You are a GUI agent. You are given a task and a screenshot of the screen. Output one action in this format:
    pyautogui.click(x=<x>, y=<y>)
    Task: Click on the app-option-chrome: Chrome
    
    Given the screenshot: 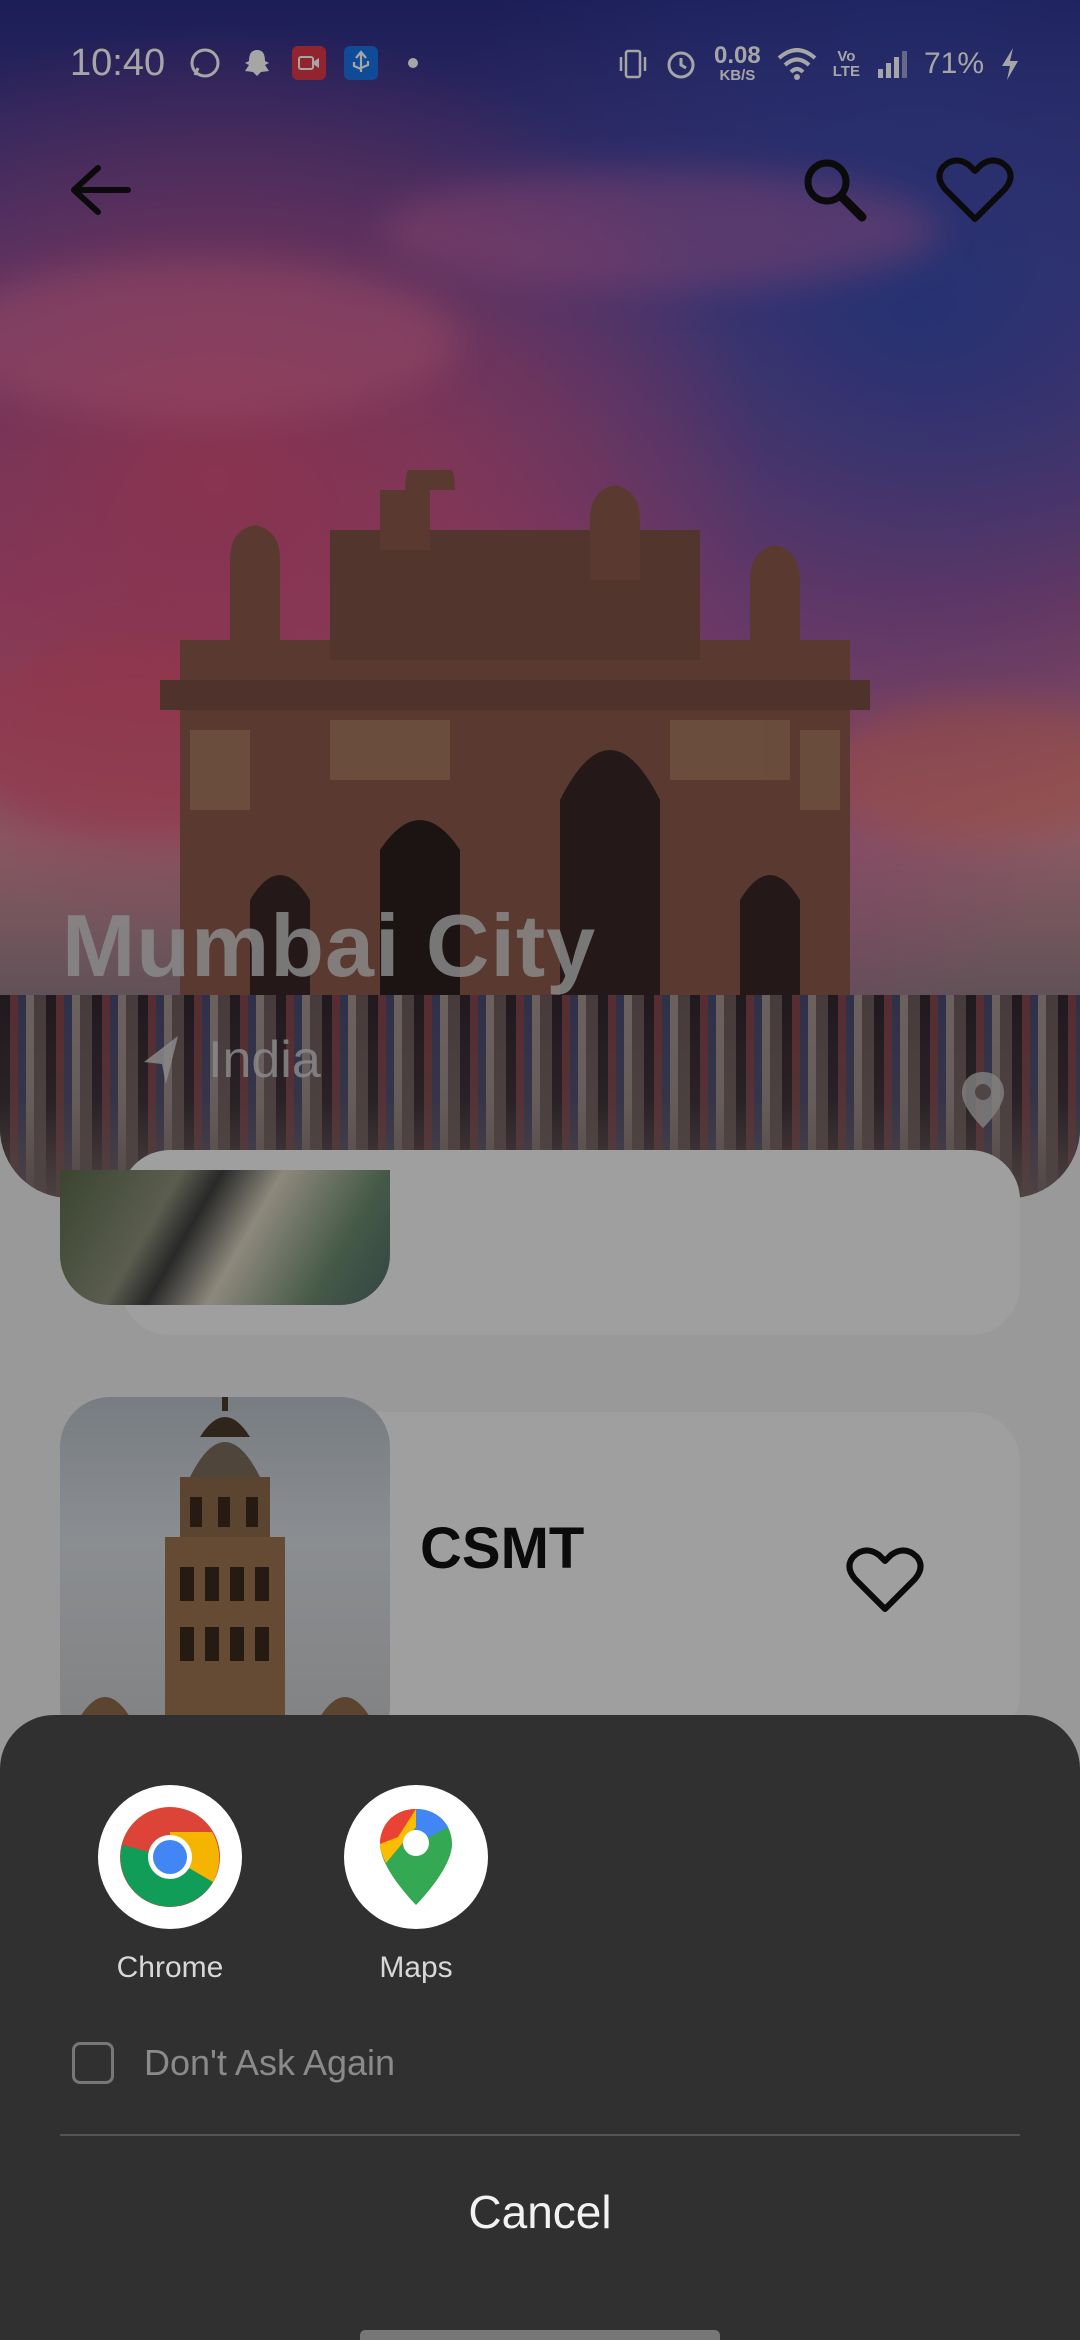 What is the action you would take?
    pyautogui.click(x=170, y=1885)
    